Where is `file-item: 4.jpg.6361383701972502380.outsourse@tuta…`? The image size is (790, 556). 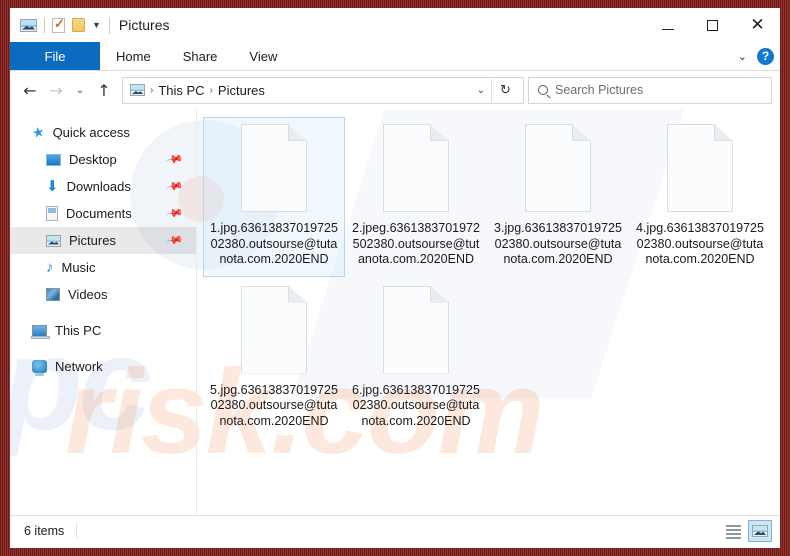 file-item: 4.jpg.6361383701972502380.outsourse@tuta… is located at coordinates (700, 197).